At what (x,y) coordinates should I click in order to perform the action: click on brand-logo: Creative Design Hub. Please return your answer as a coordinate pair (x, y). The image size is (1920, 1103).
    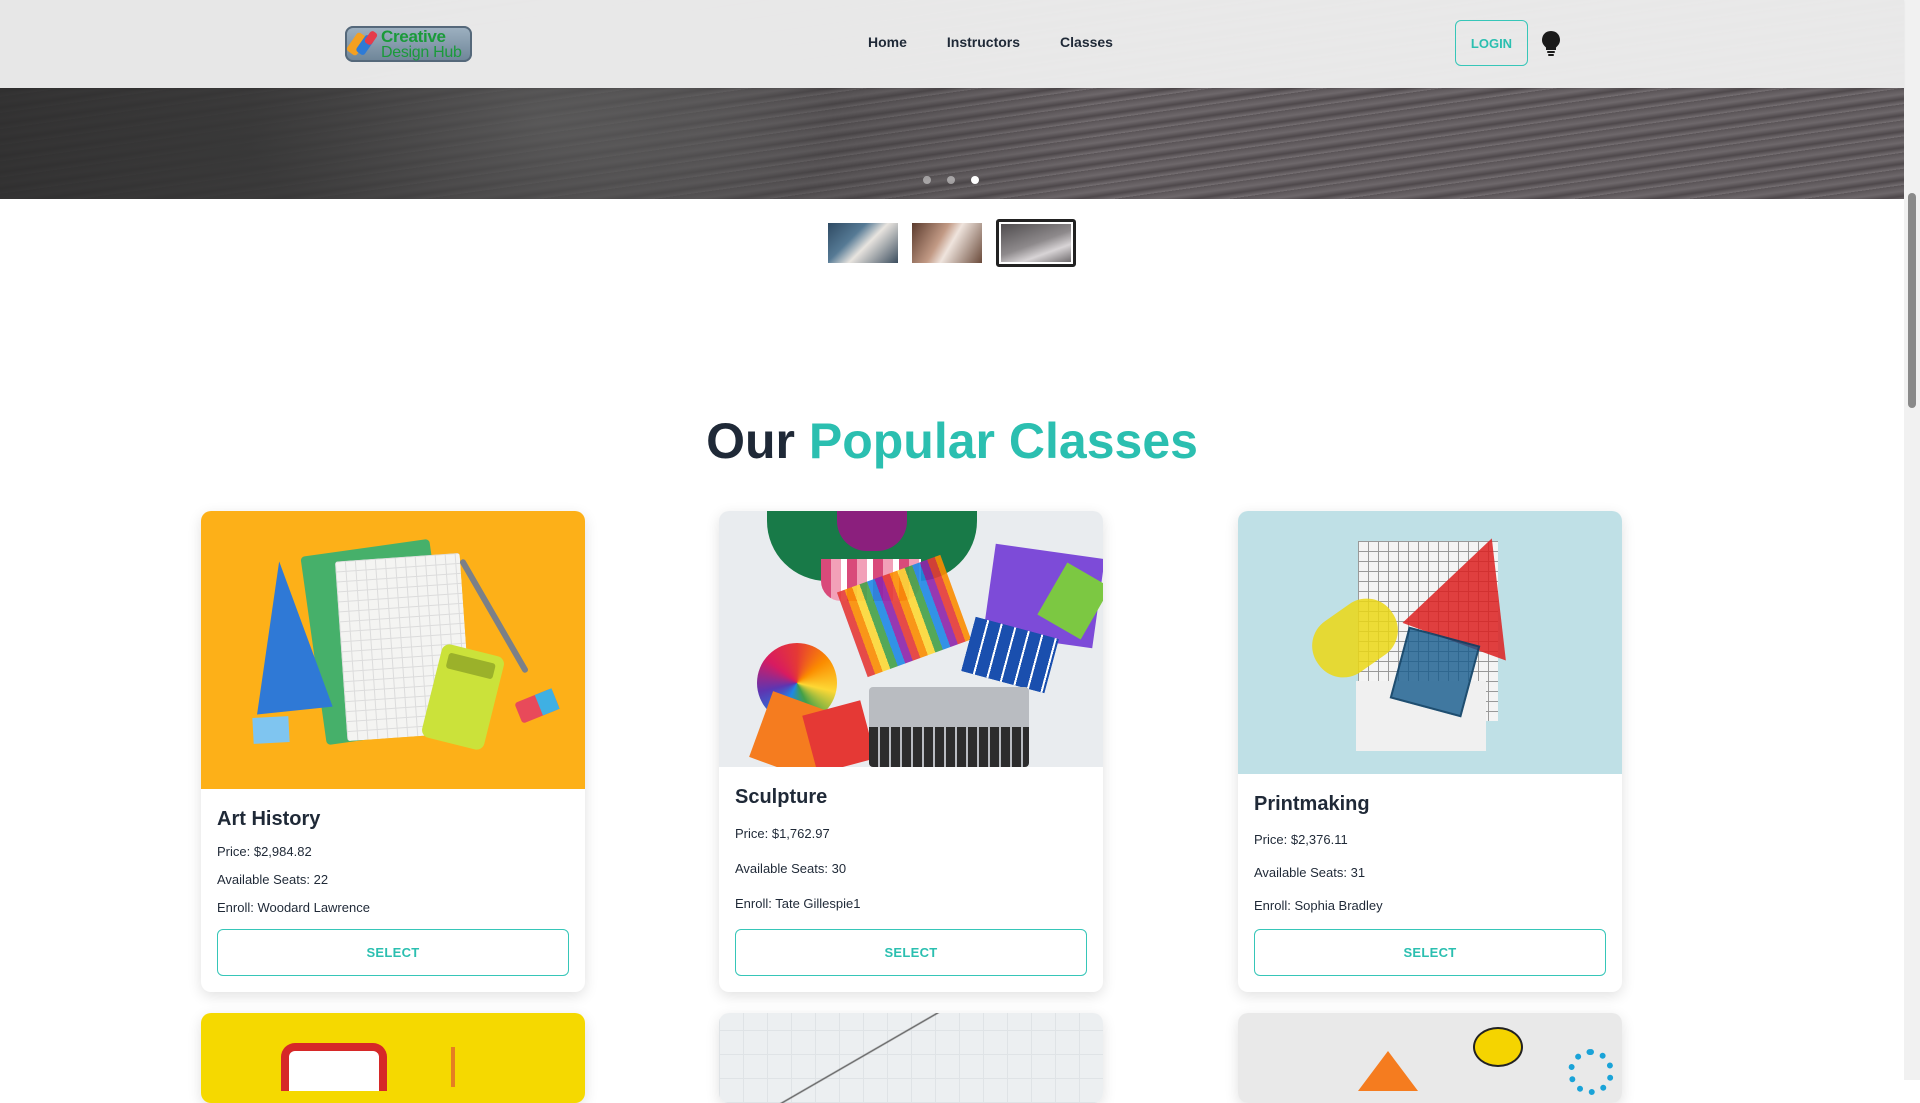
    Looking at the image, I should click on (408, 44).